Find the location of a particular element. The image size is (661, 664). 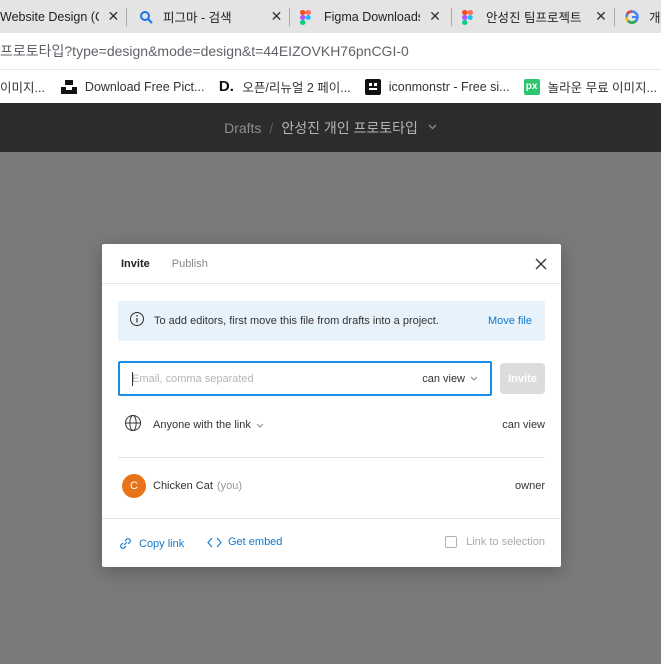

browser-tab: 피그마 - 검색 ✕ is located at coordinates (208, 16).